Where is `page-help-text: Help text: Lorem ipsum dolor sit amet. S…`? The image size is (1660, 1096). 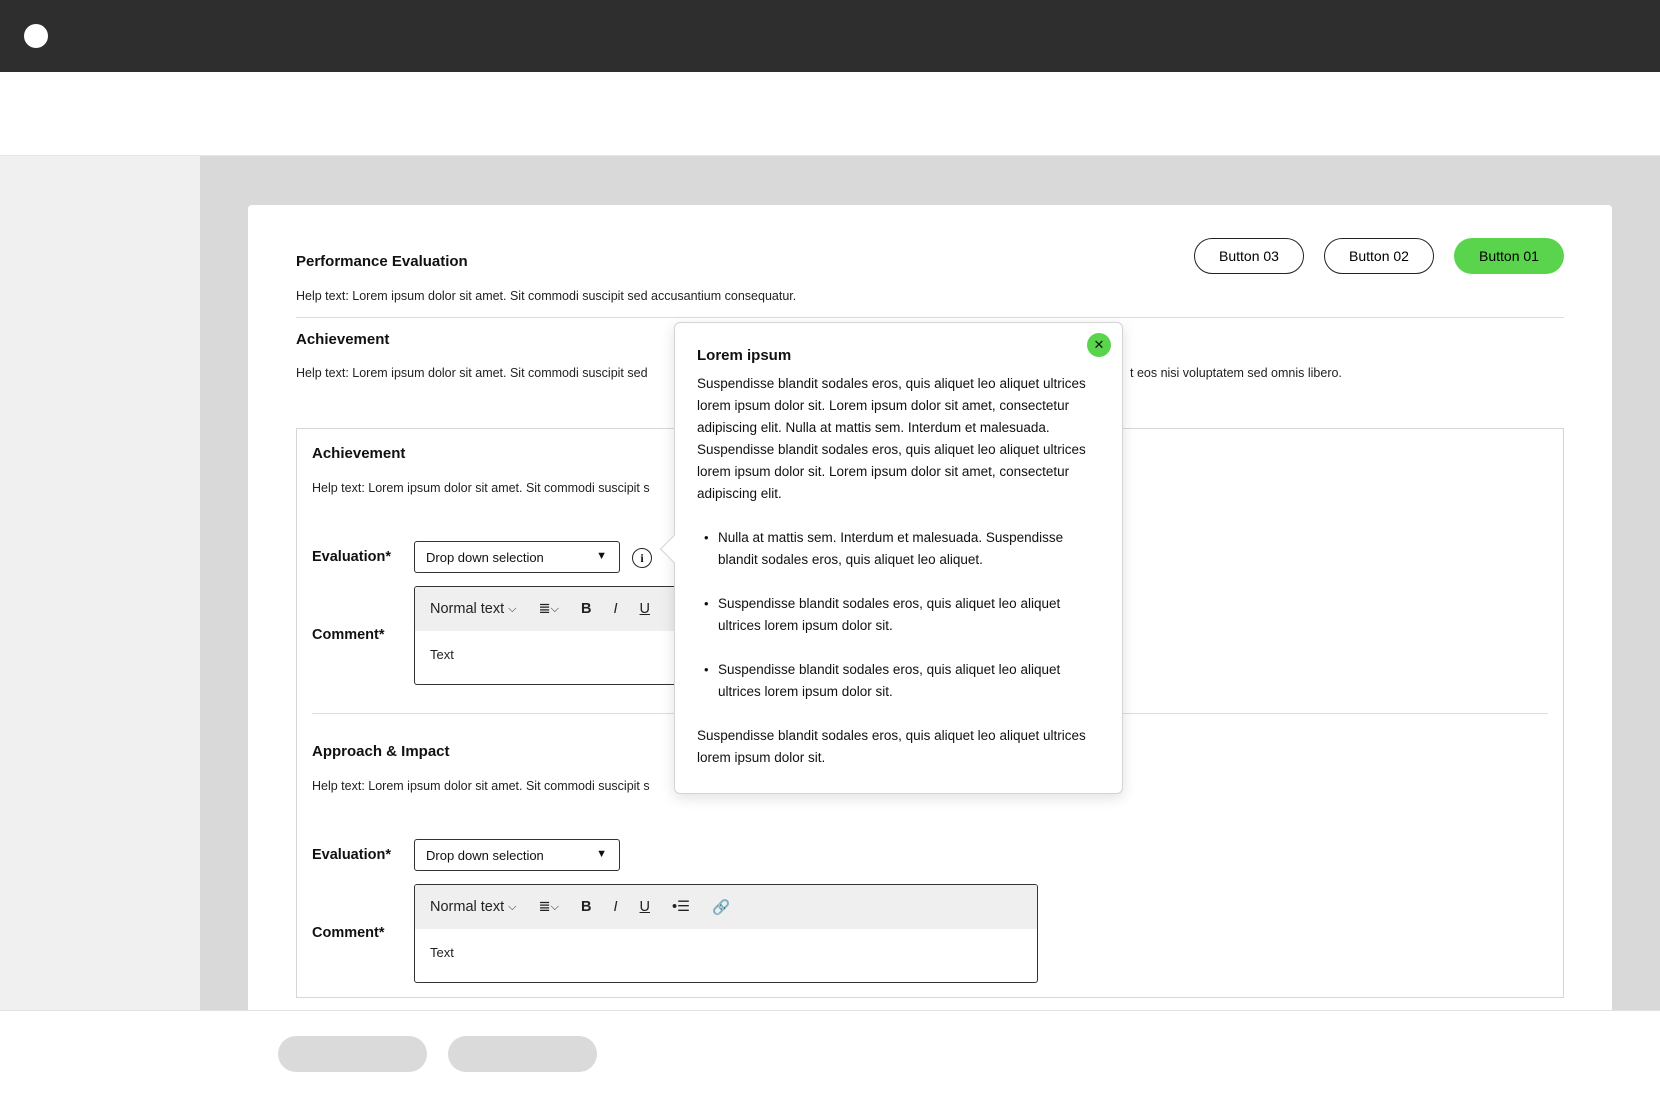 page-help-text: Help text: Lorem ipsum dolor sit amet. S… is located at coordinates (546, 296).